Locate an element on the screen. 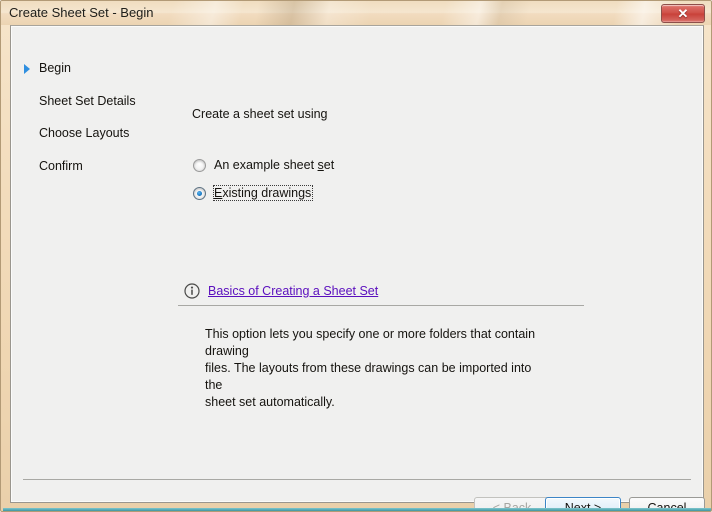  radio-an-example-sheet-set: An example sheet set is located at coordinates (264, 165).